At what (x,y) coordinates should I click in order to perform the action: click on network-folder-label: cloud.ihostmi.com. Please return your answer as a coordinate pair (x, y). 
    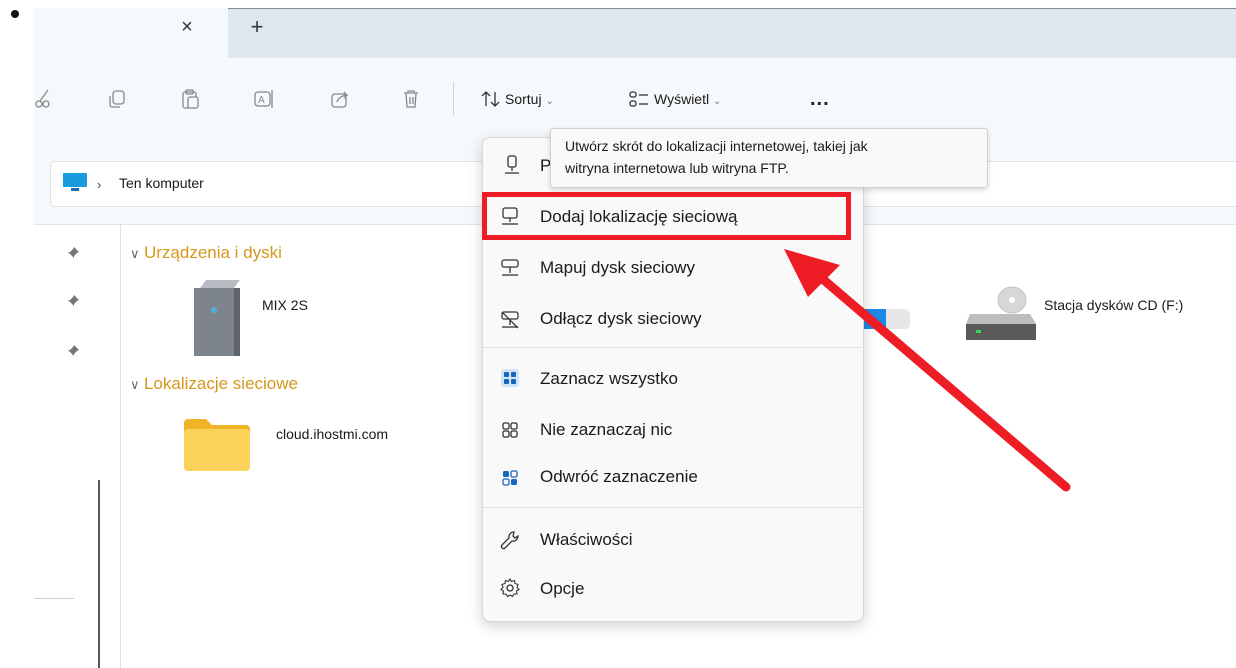
    Looking at the image, I should click on (332, 434).